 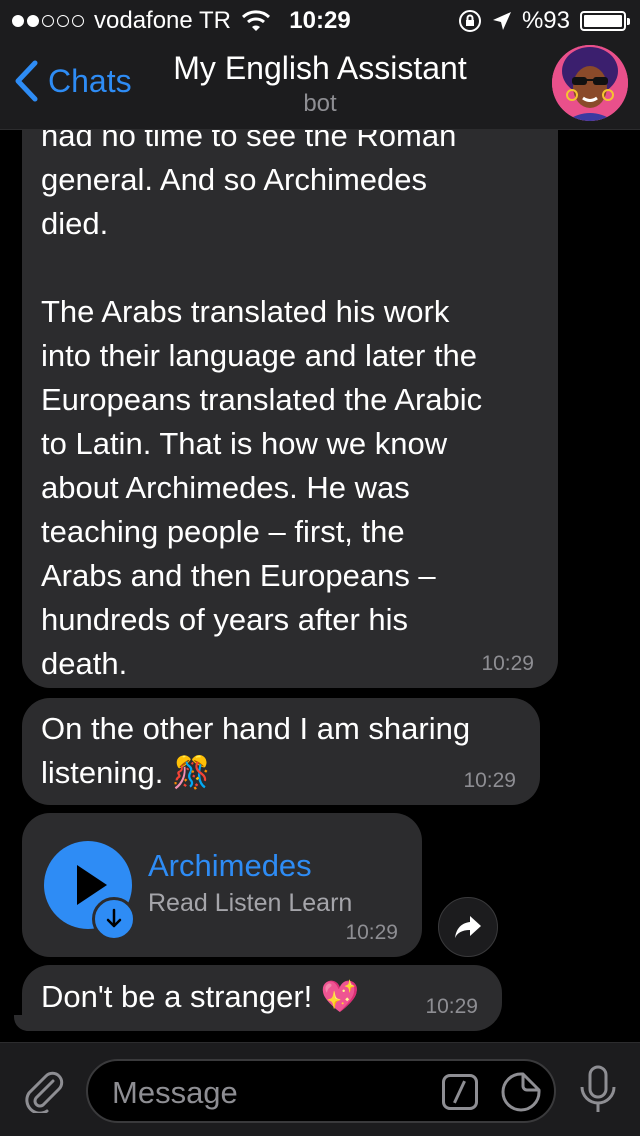 What do you see at coordinates (238, 575) in the screenshot?
I see `message-line: Arabs and then Europeans –` at bounding box center [238, 575].